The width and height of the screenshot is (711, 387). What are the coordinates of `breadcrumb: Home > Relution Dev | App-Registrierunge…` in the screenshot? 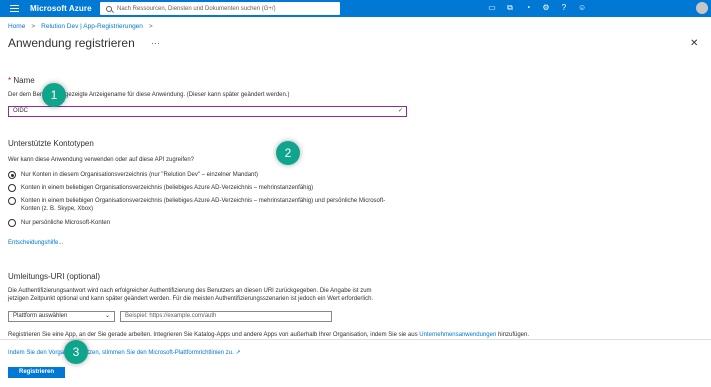 It's located at (80, 26).